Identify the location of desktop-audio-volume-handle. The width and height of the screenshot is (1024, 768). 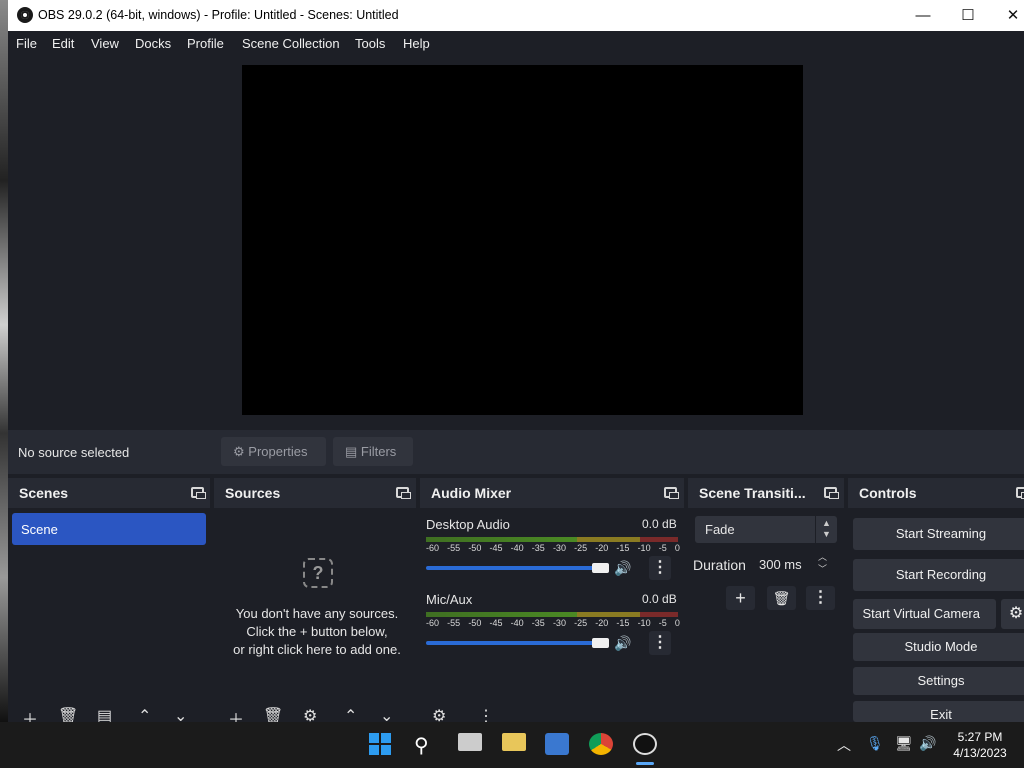
(600, 568).